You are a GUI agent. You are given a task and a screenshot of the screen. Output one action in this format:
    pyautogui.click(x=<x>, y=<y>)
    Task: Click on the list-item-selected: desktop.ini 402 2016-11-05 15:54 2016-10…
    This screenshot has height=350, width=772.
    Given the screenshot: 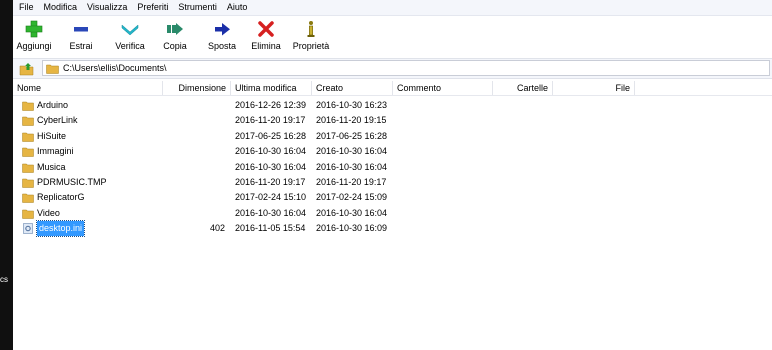 What is the action you would take?
    pyautogui.click(x=392, y=229)
    